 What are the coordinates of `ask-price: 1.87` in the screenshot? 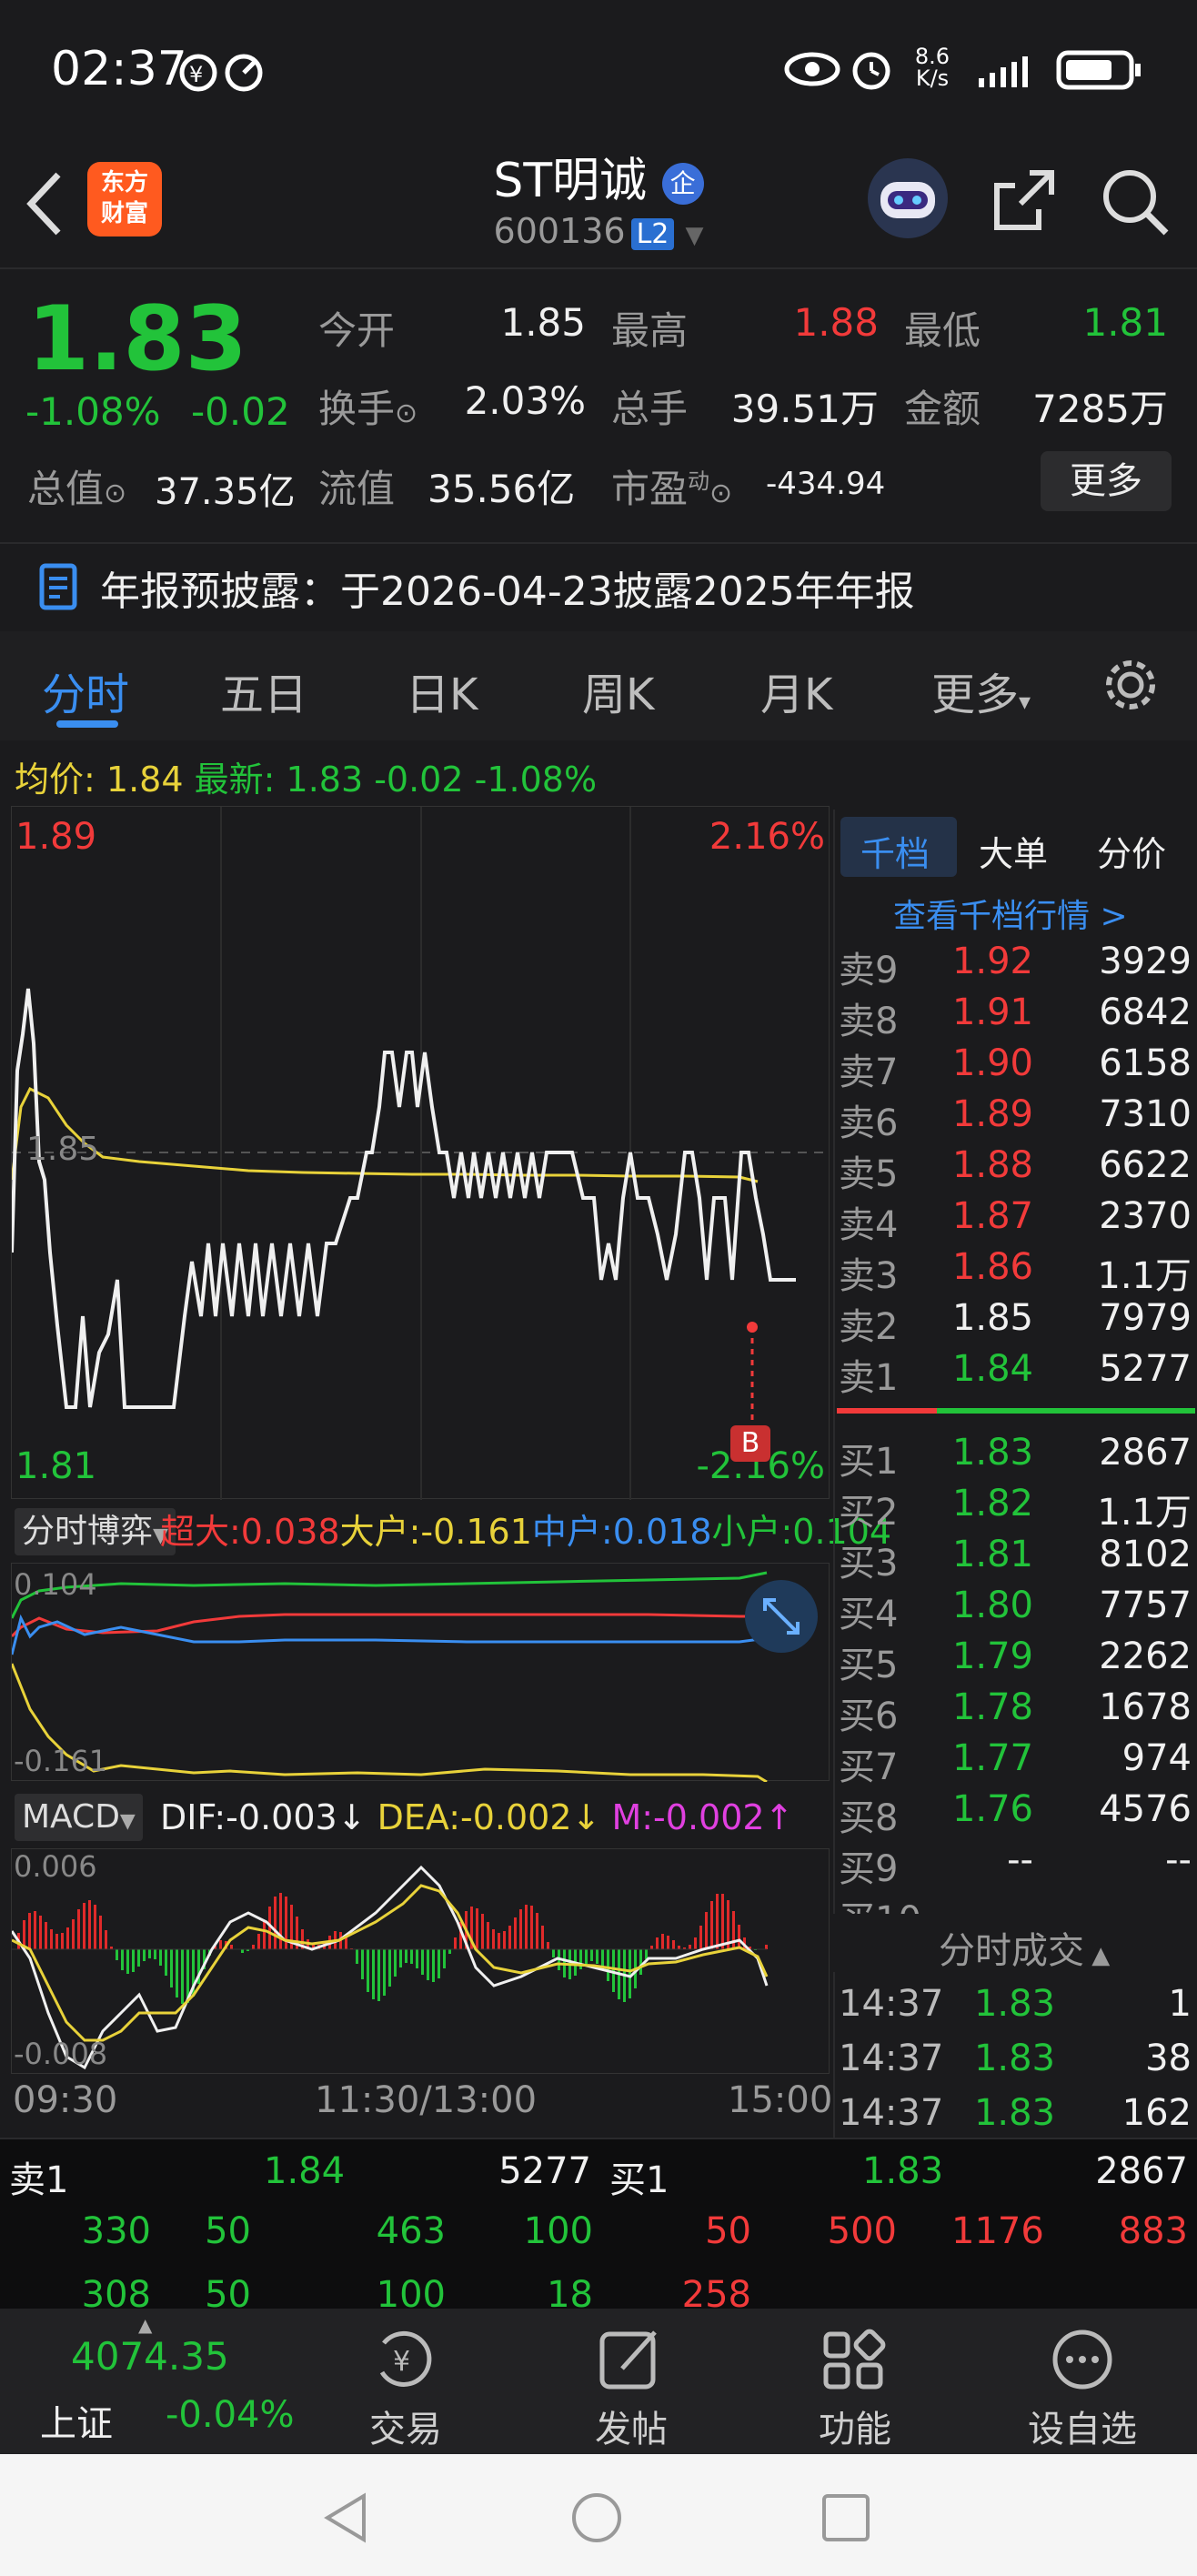 It's located at (992, 1216).